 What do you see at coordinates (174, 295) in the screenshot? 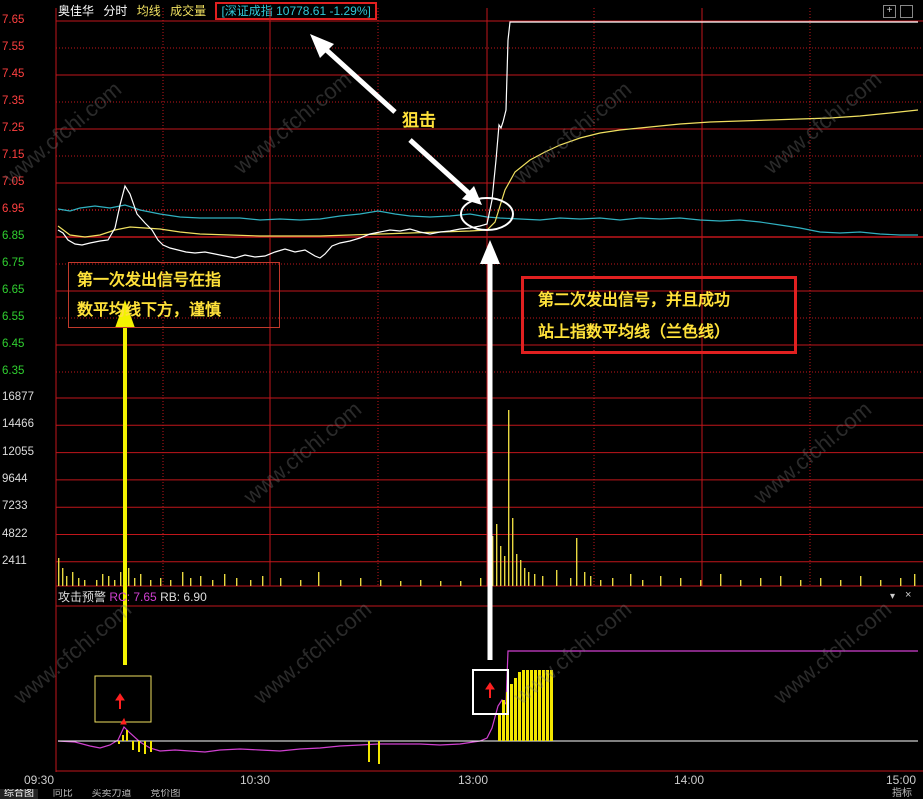
I see `first-signal-note: 第一次发出信号在指 数平均线下方，谨慎` at bounding box center [174, 295].